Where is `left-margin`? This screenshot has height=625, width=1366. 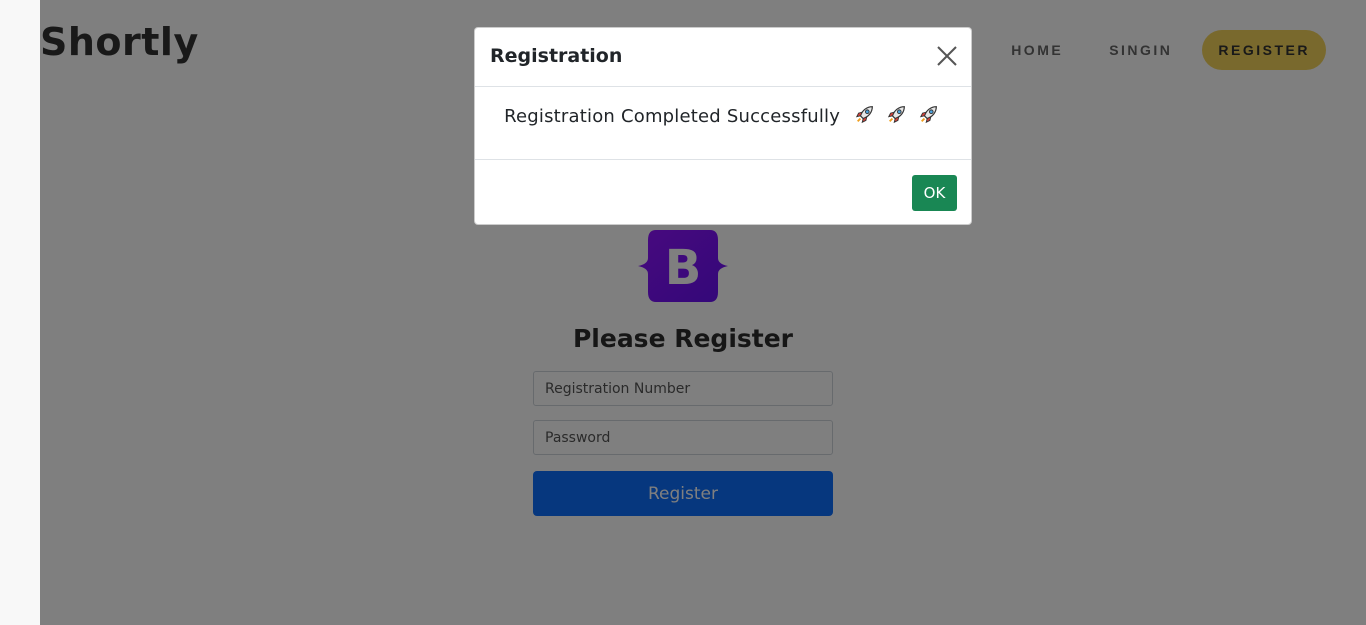 left-margin is located at coordinates (20, 312).